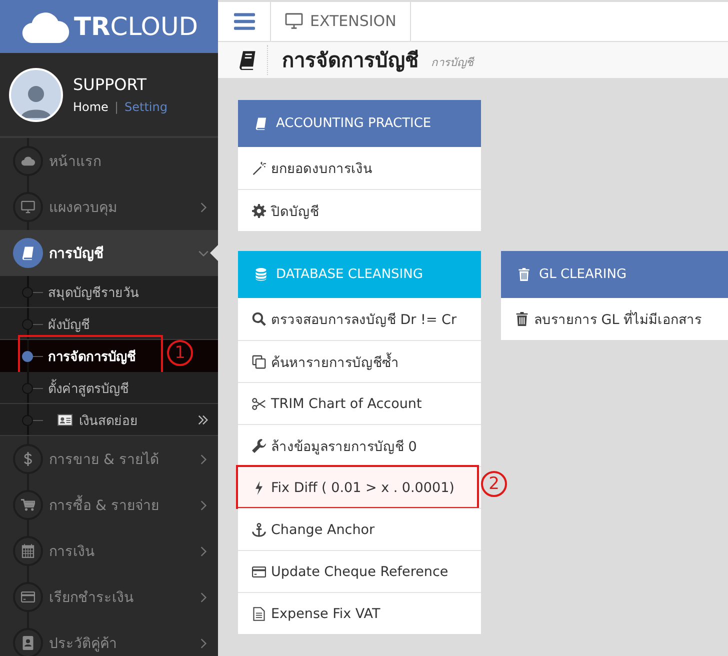 Image resolution: width=728 pixels, height=656 pixels. Describe the element at coordinates (359, 487) in the screenshot. I see `panel-menu-item: Fix Diff ( 0.01 > x . 0.0001)` at that location.